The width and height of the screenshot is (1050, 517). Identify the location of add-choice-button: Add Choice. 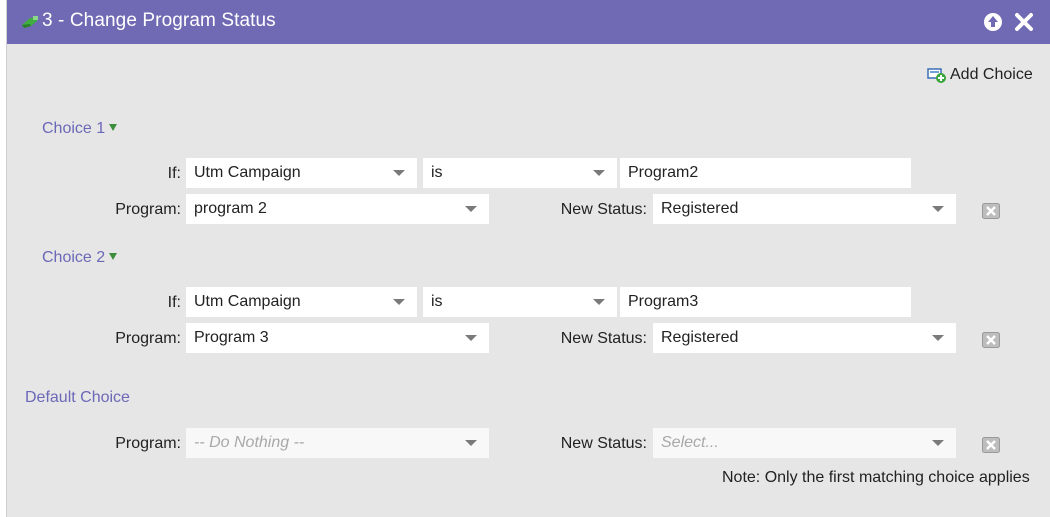
(984, 75).